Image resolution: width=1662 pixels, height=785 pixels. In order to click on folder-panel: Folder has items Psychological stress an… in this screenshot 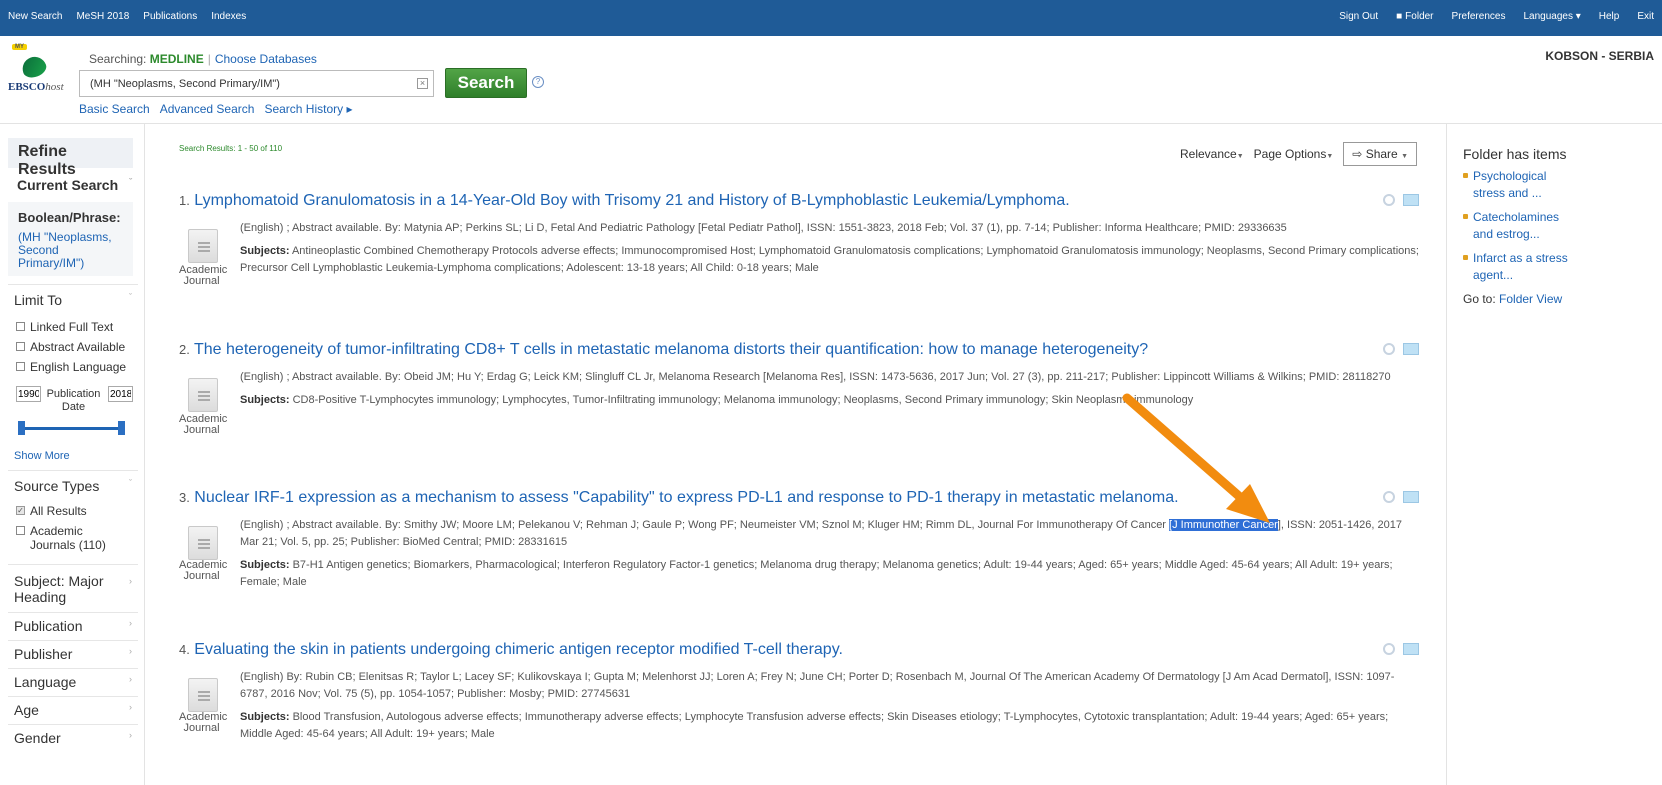, I will do `click(1554, 454)`.